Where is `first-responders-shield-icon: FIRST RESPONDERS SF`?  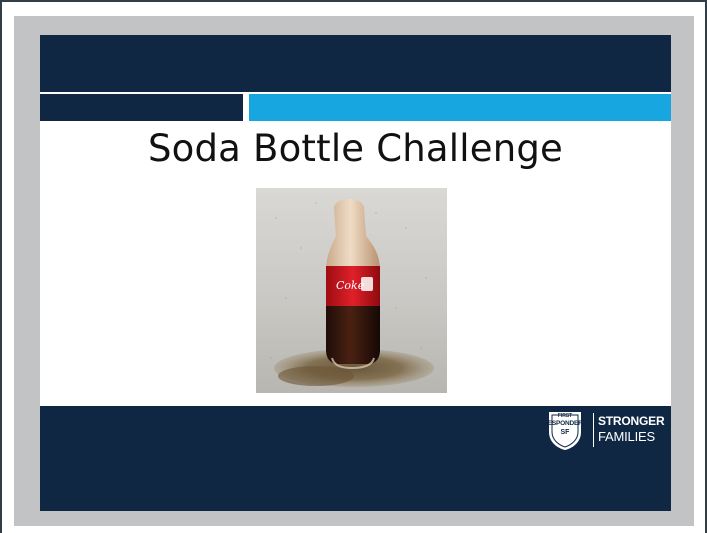
first-responders-shield-icon: FIRST RESPONDERS SF is located at coordinates (565, 430).